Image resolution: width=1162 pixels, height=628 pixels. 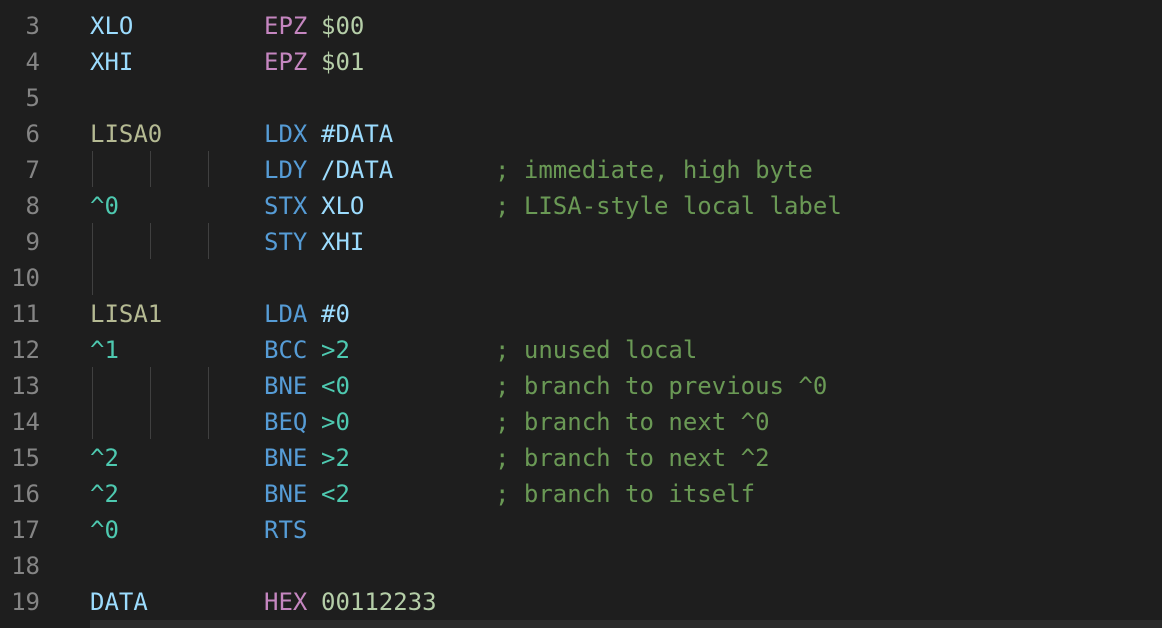 What do you see at coordinates (32, 170) in the screenshot?
I see `line-number: 7` at bounding box center [32, 170].